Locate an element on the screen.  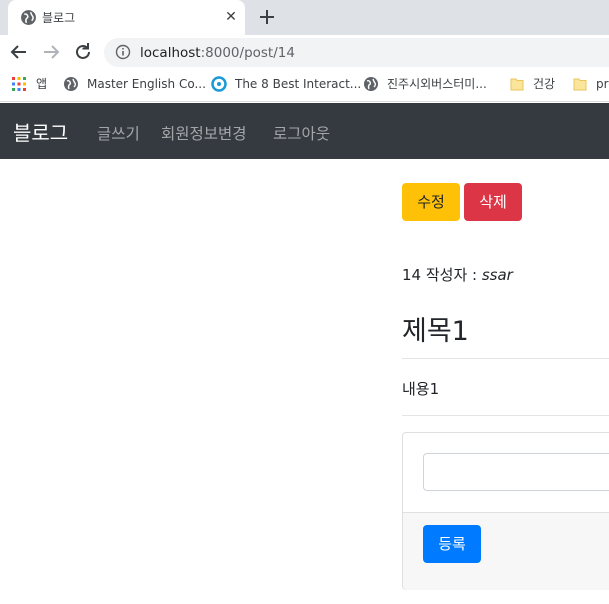
browser-toolbar: localhost:8000/post/14 is located at coordinates (304, 52).